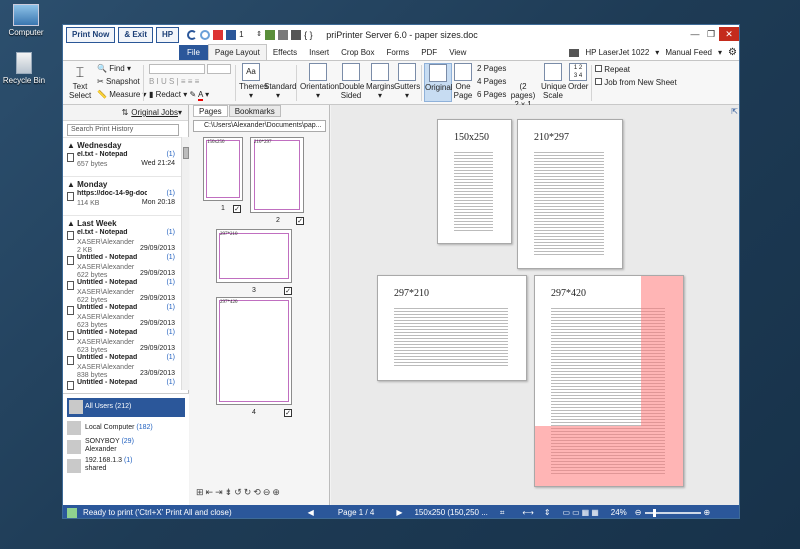  Describe the element at coordinates (491, 95) in the screenshot. I see `six-pages-button: 6 Pages` at that location.